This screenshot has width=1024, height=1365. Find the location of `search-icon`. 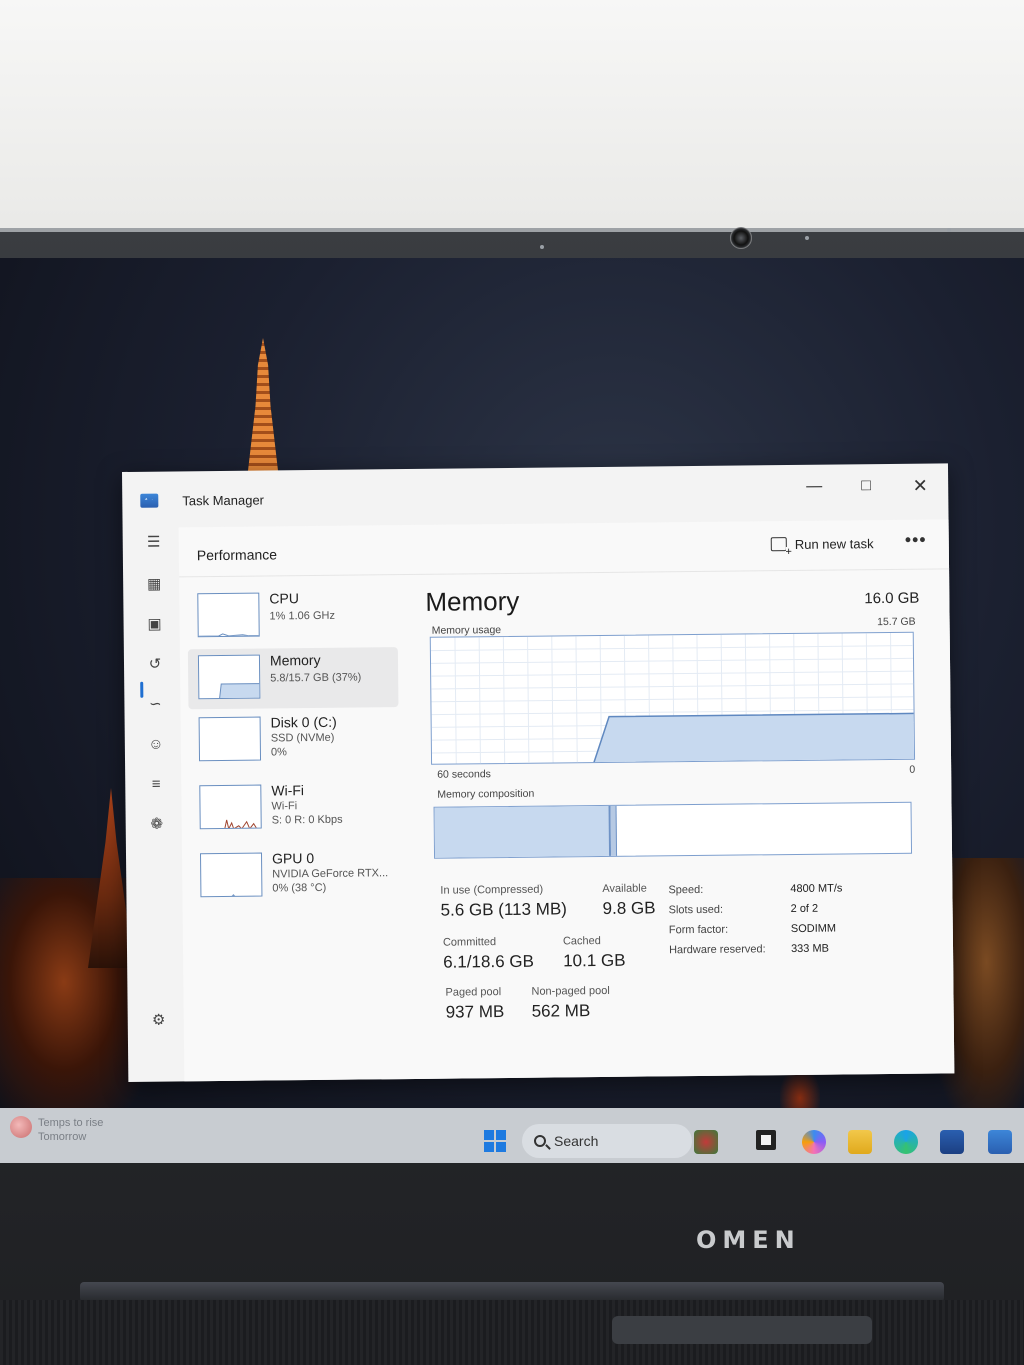

search-icon is located at coordinates (540, 1141).